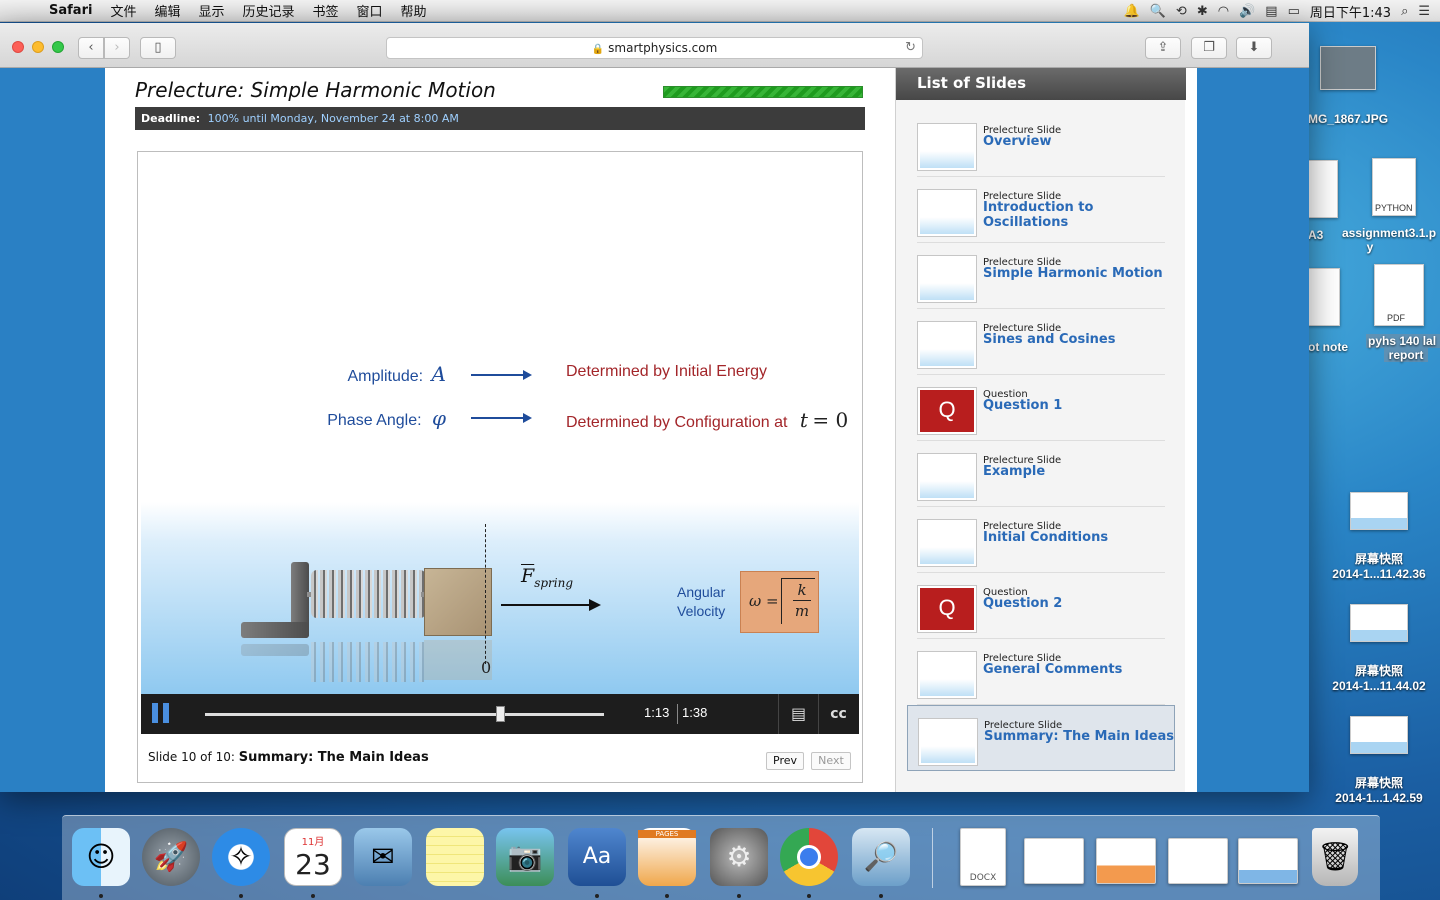 The height and width of the screenshot is (900, 1440). Describe the element at coordinates (1041, 276) in the screenshot. I see `slide-item-shm: Prelecture Slide Simple Harmonic Motion` at that location.